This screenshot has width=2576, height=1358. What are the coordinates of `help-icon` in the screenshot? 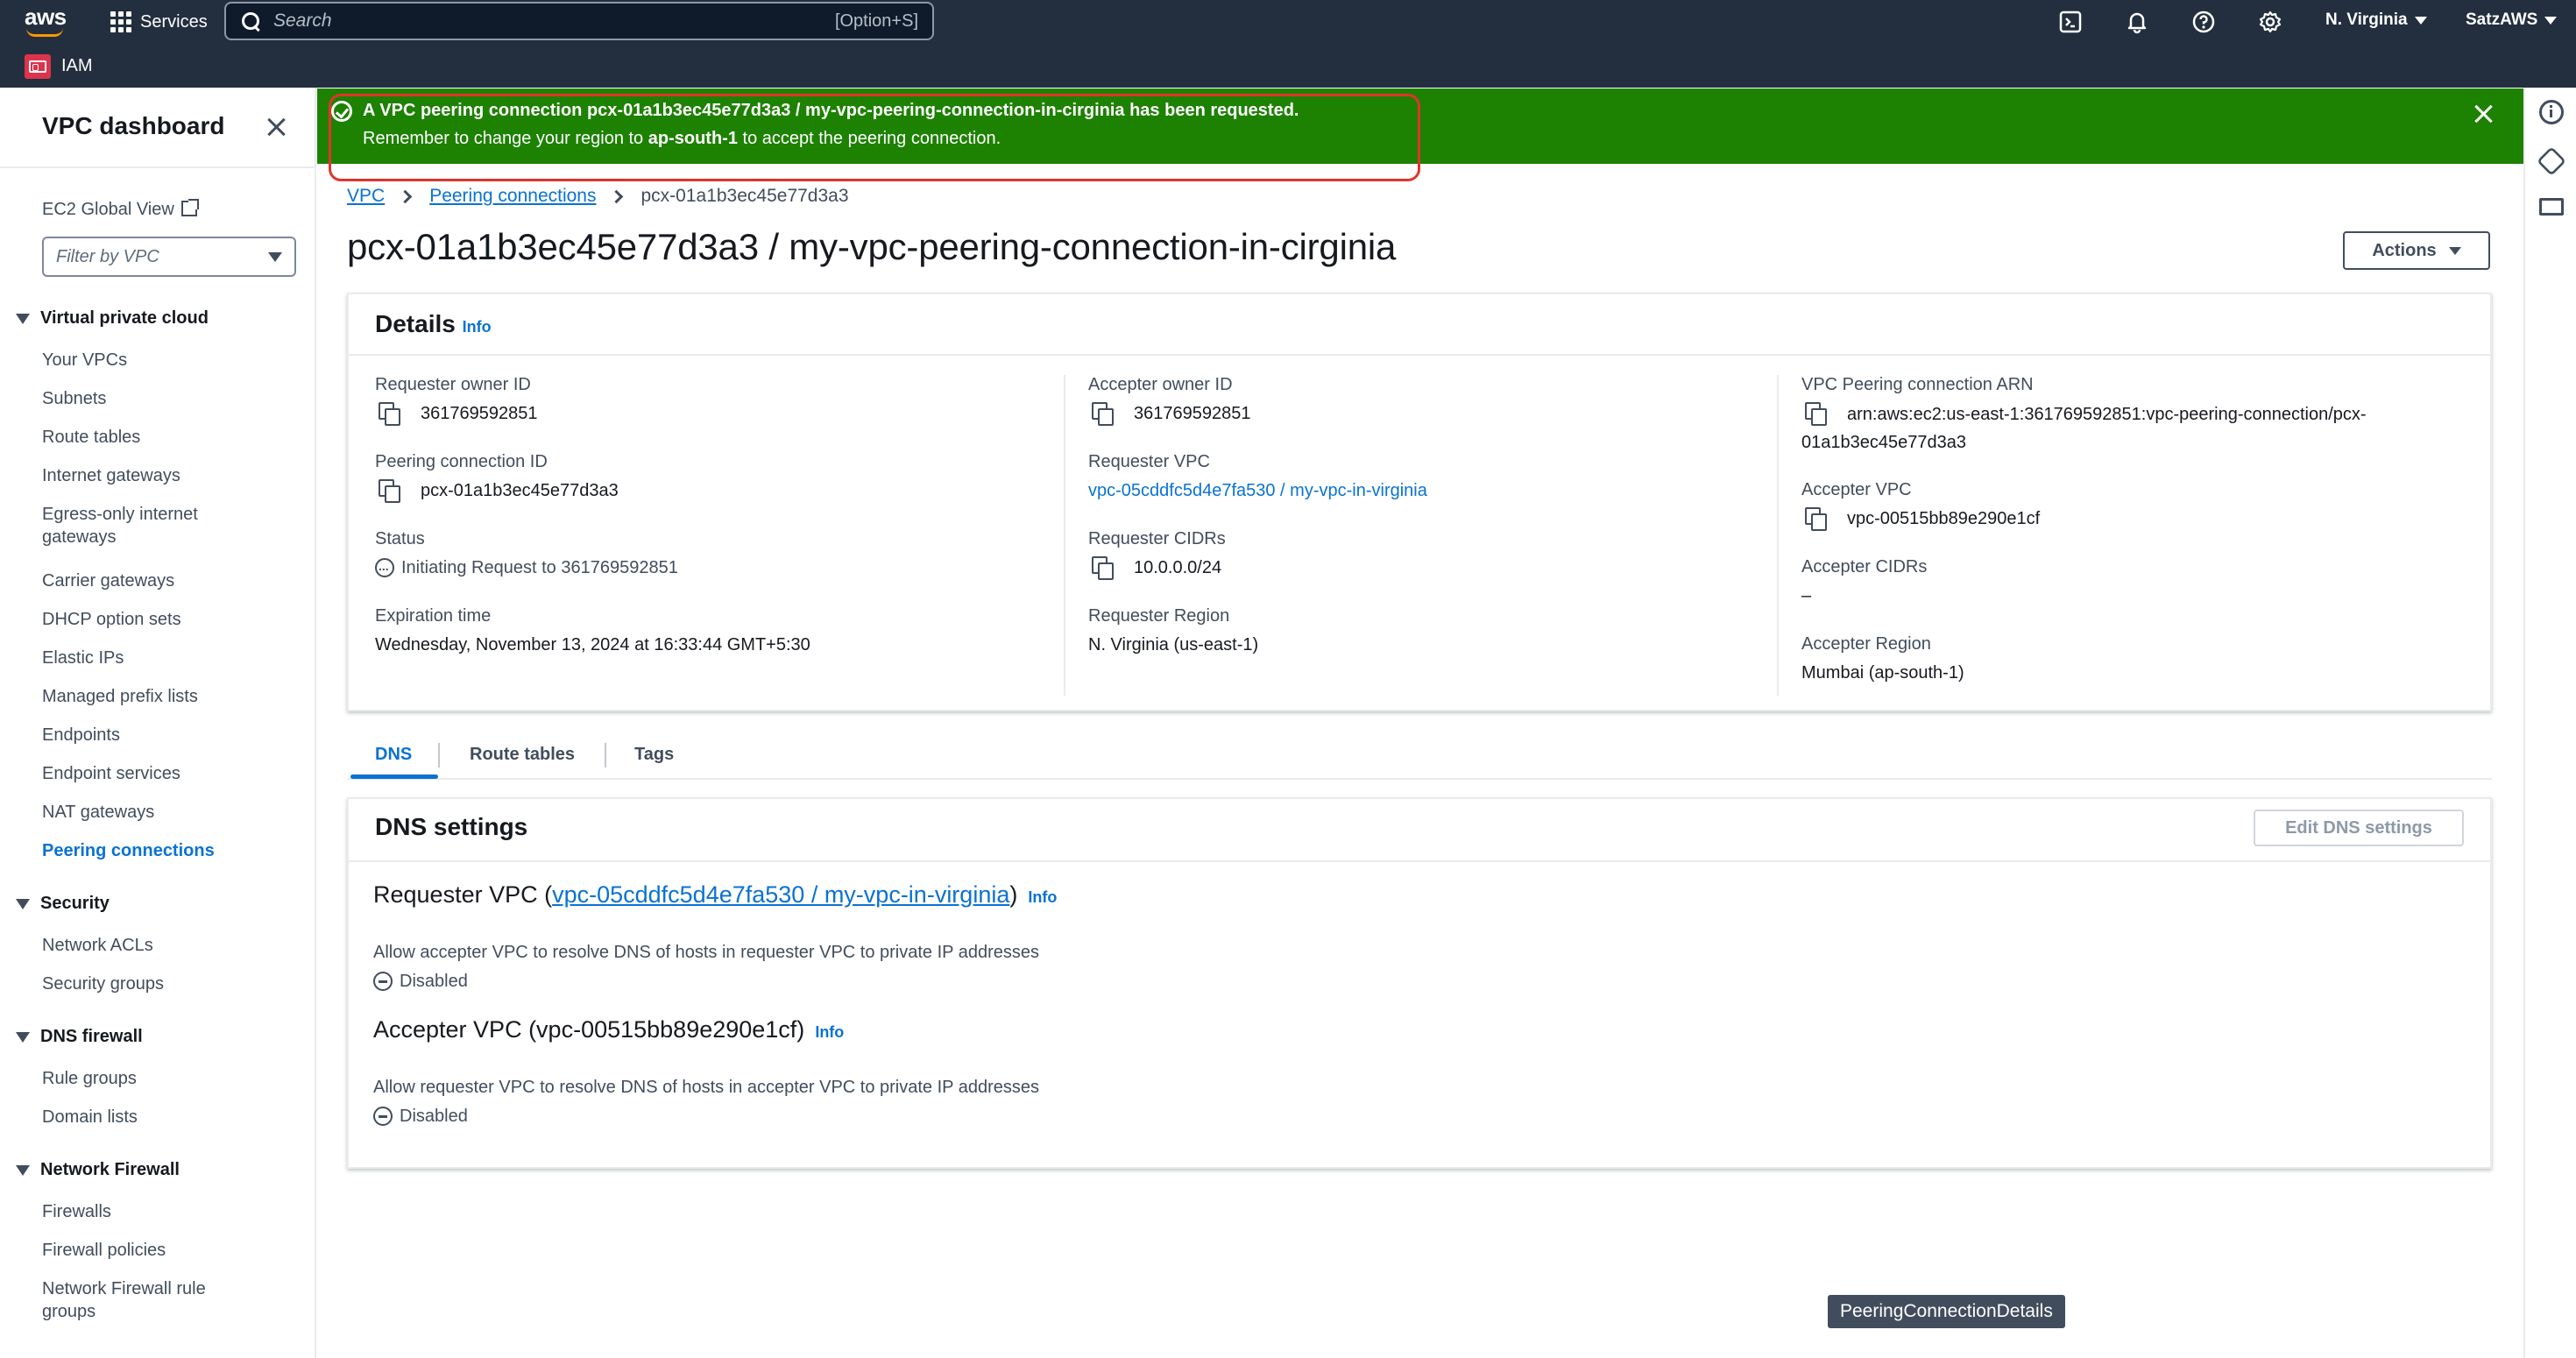 It's located at (2204, 22).